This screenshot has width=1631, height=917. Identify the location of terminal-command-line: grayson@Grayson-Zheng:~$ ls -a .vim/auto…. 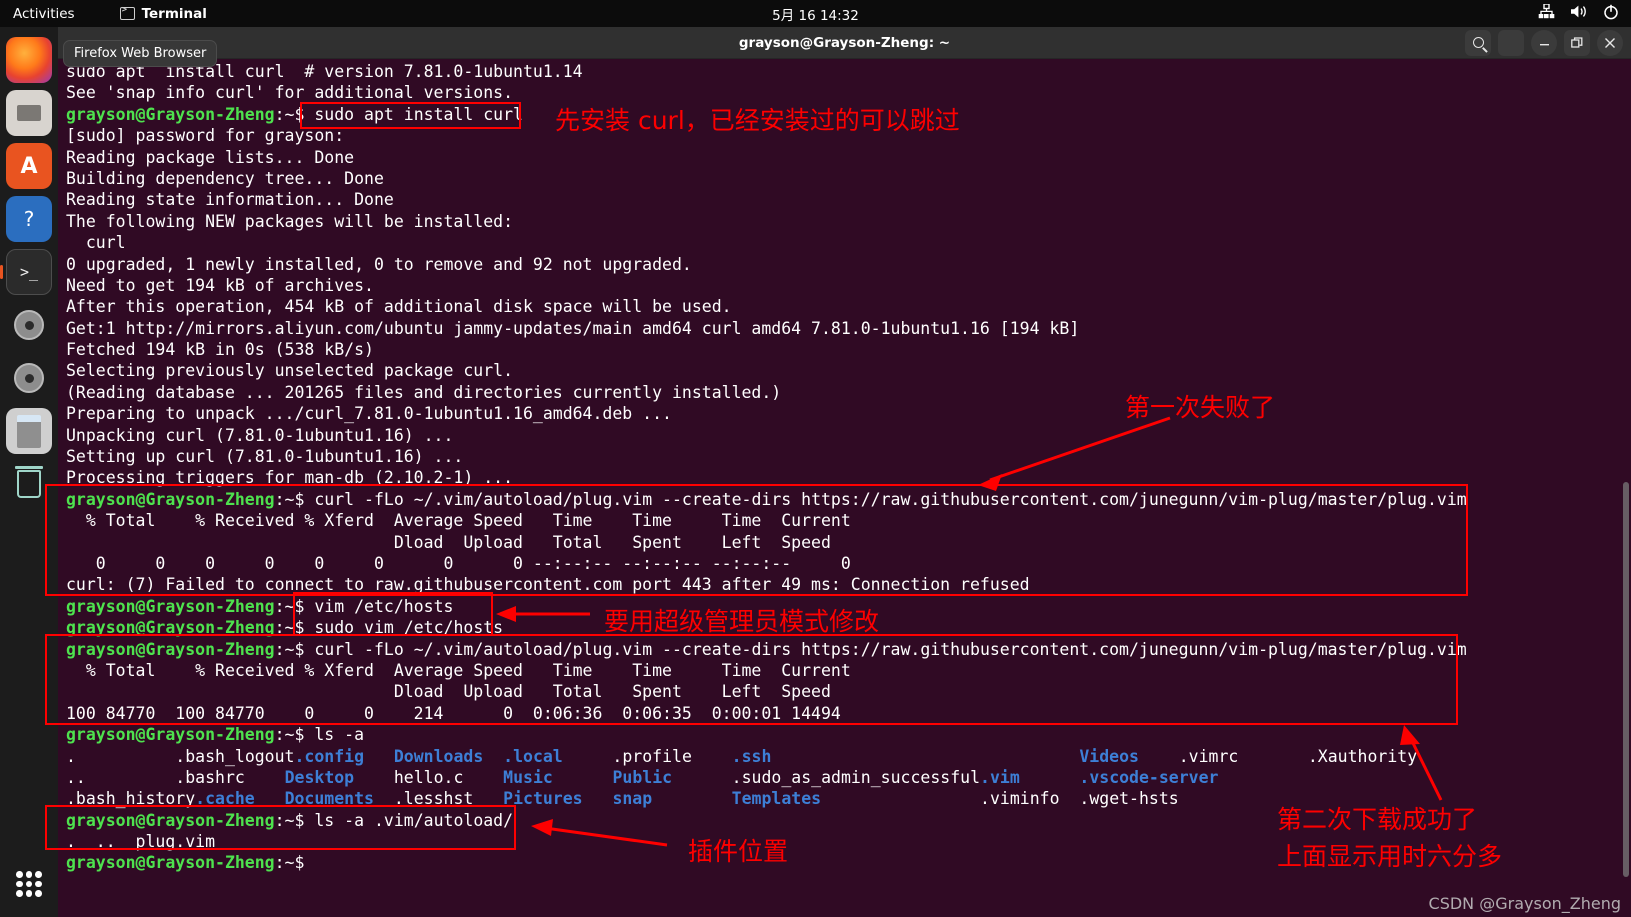
(848, 820).